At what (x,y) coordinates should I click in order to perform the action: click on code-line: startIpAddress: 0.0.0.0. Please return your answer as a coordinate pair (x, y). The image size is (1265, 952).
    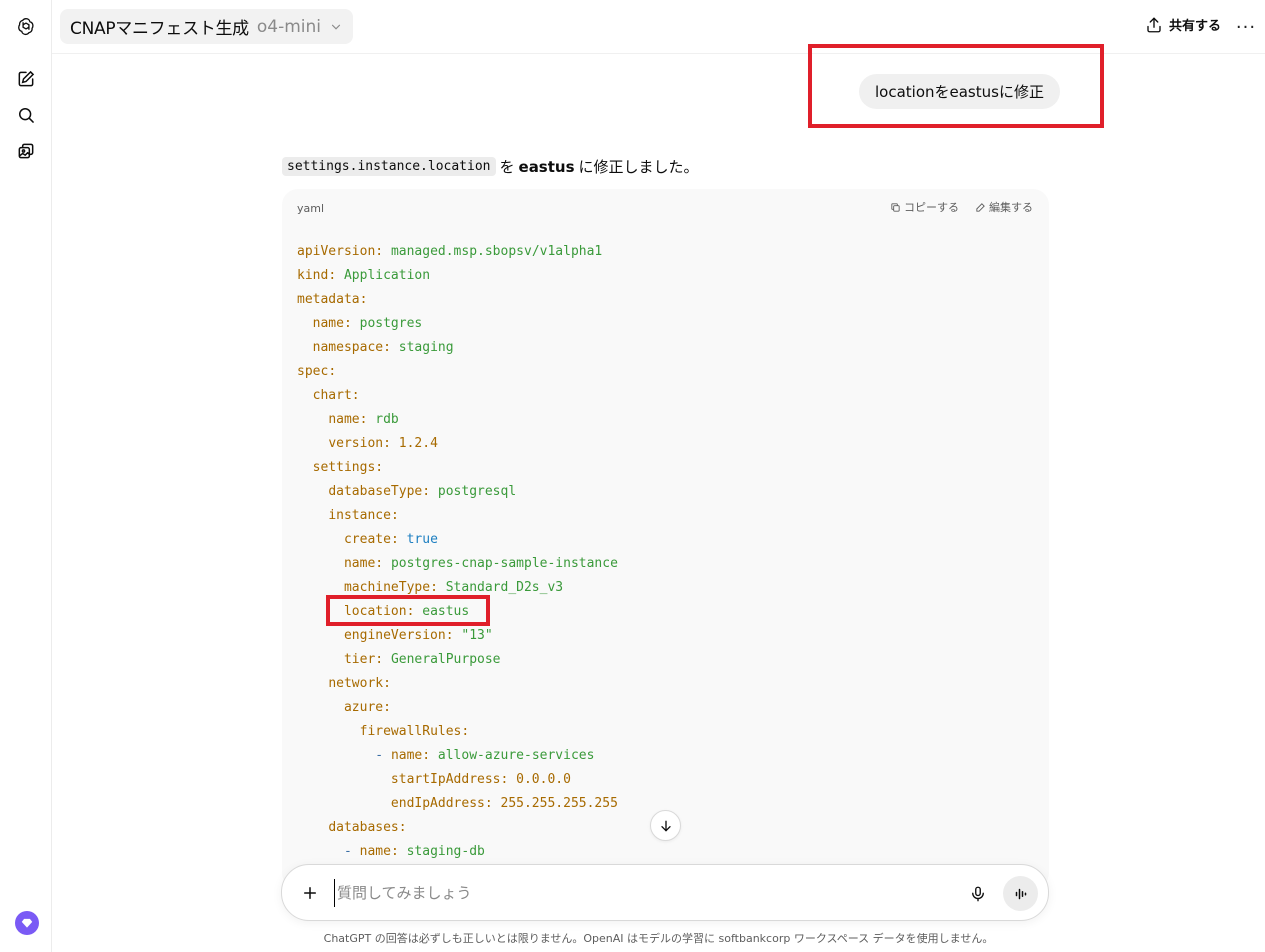
    Looking at the image, I should click on (480, 779).